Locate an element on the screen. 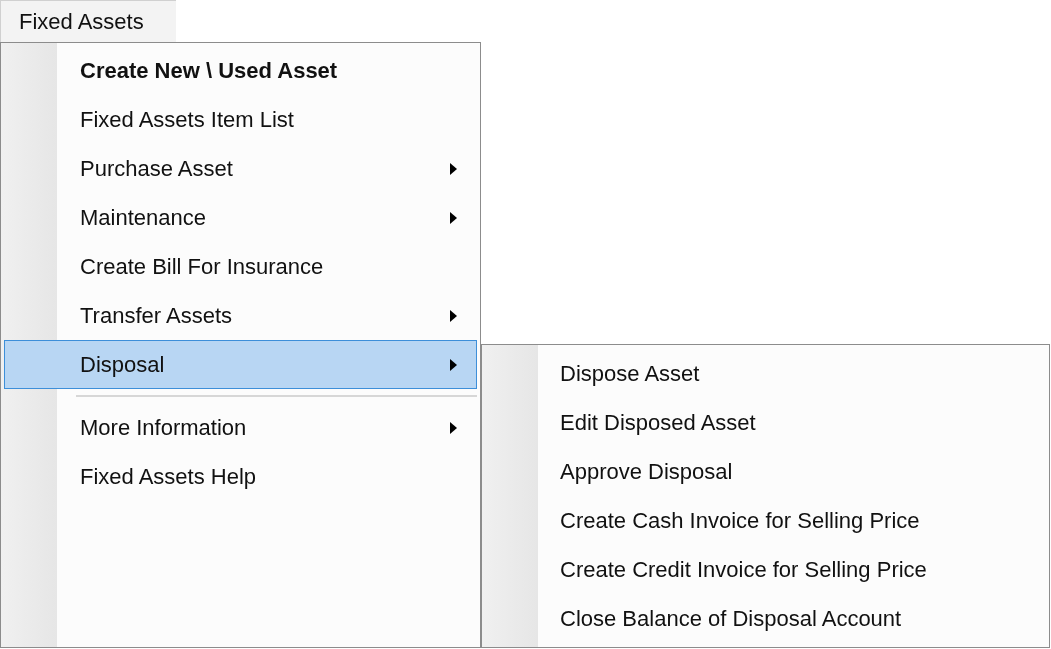  menu-item-label: Create Cash Invoice for Selling Price is located at coordinates (740, 521).